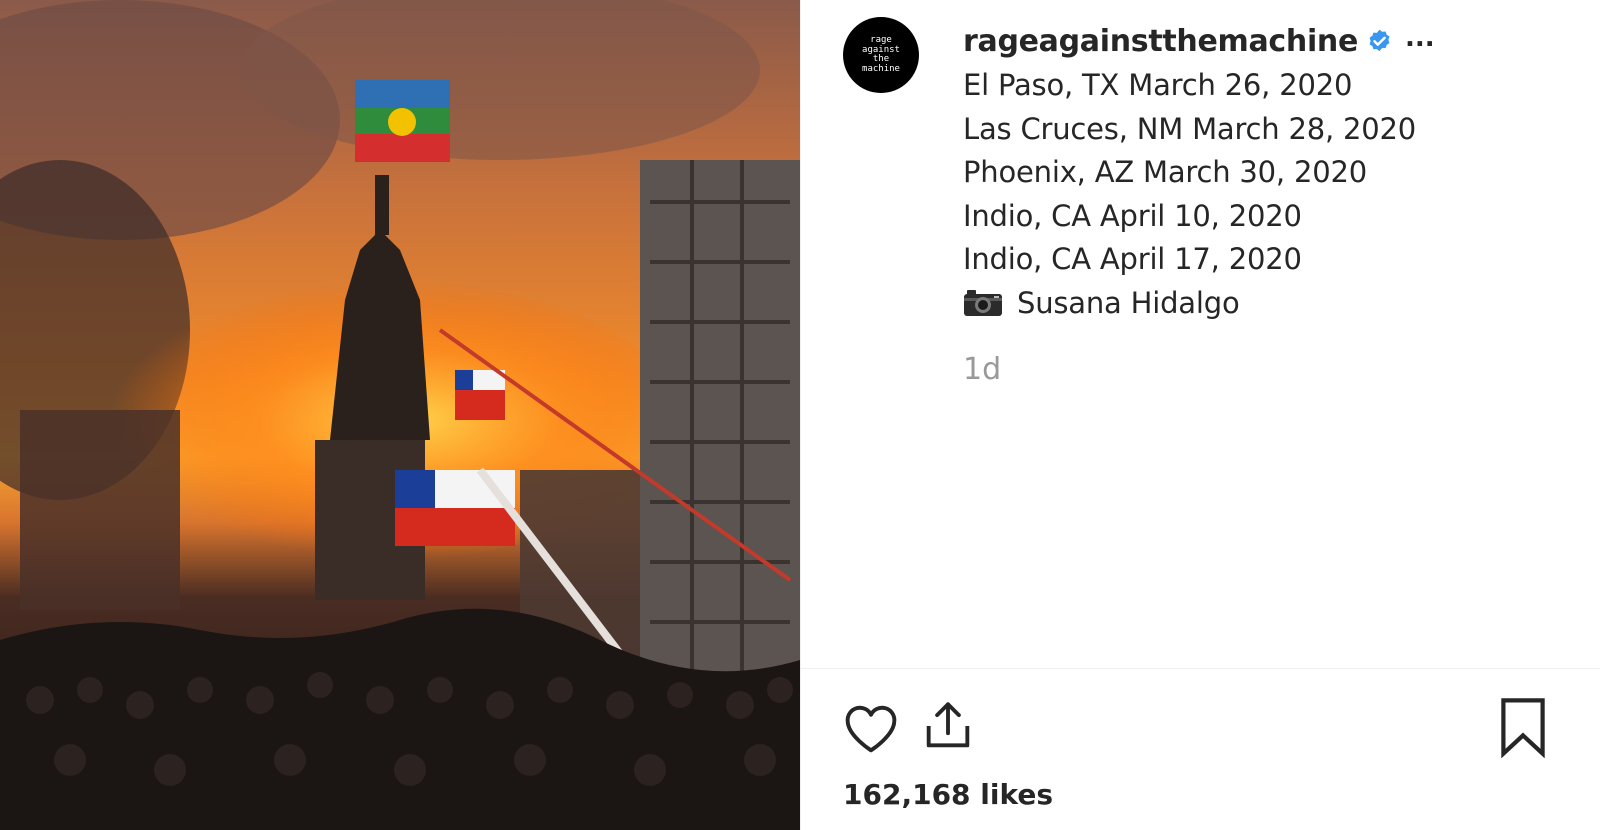  I want to click on photo-credit-name: Susana Hidalgo, so click(1128, 302).